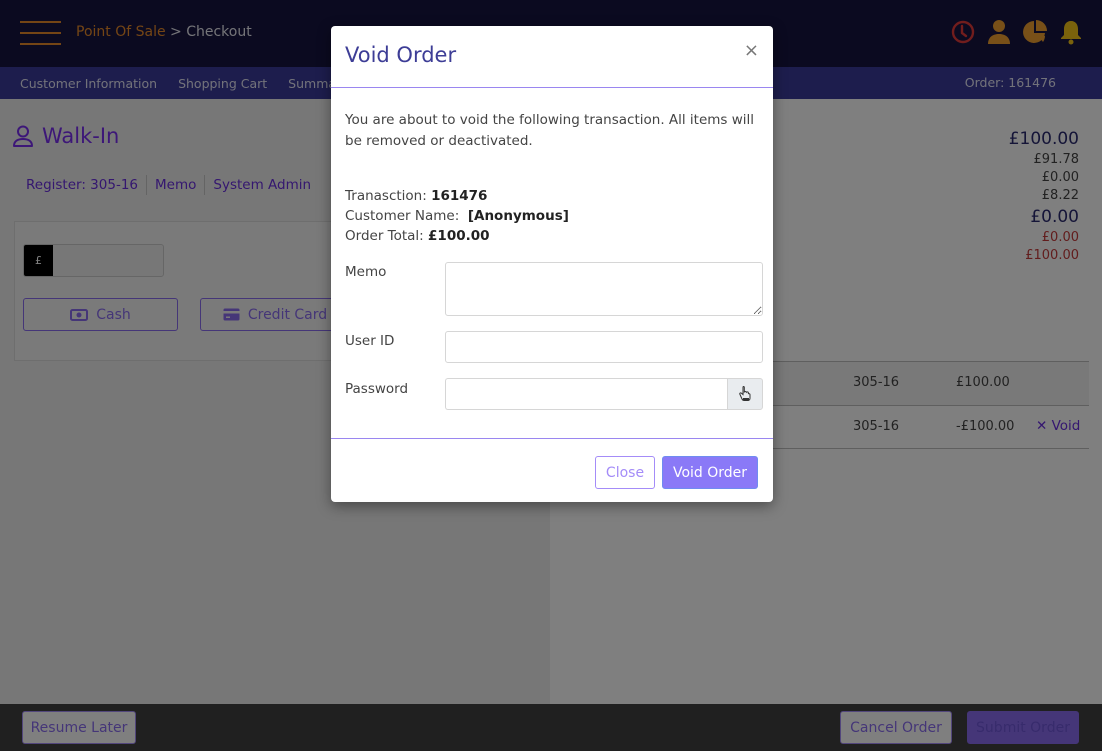 Image resolution: width=1102 pixels, height=751 pixels. Describe the element at coordinates (552, 470) in the screenshot. I see `dialog-footer: Close Void Order` at that location.